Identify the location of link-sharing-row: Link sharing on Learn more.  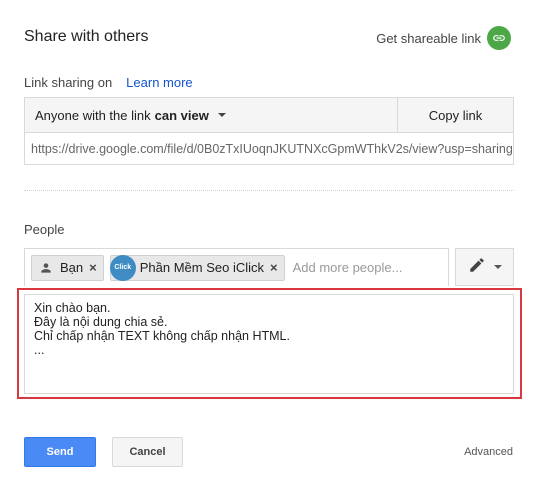
(108, 82).